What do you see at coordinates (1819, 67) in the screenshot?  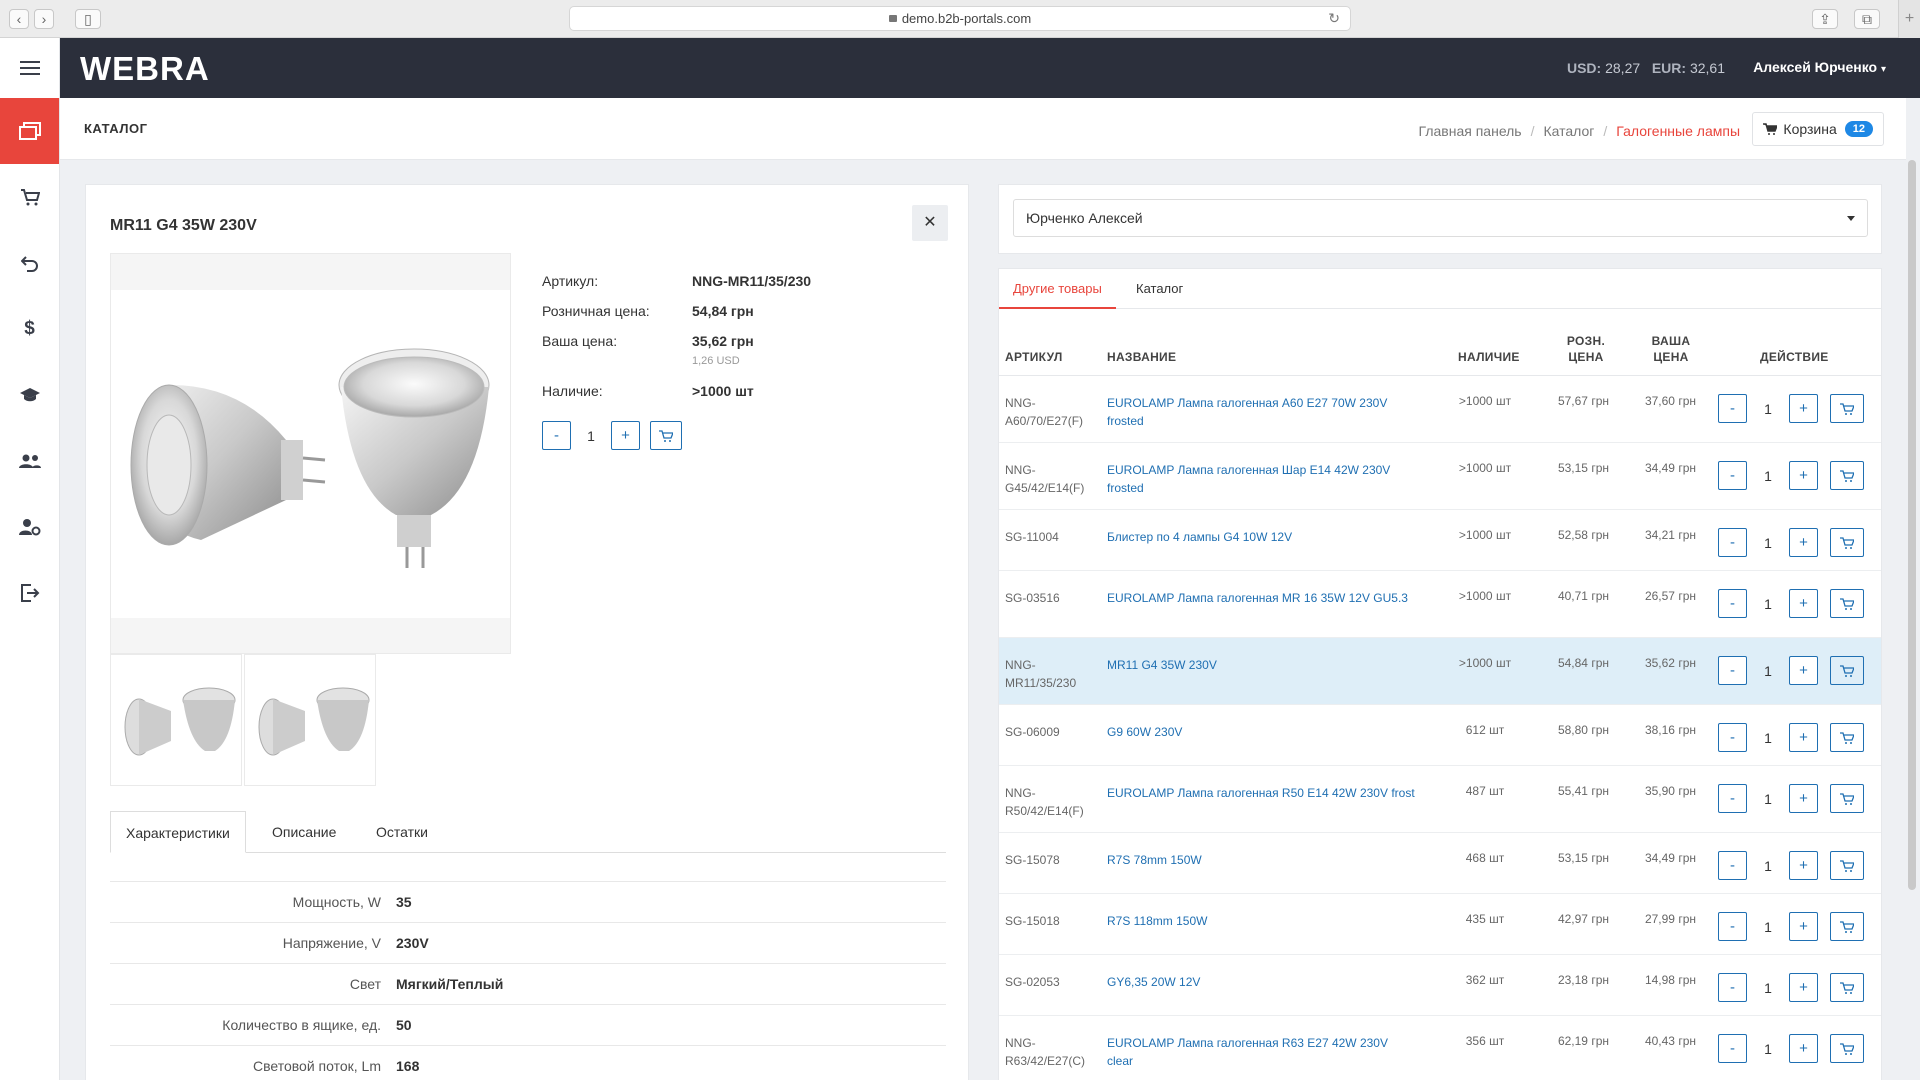 I see `user-menu: Алексей Юрченко ▾` at bounding box center [1819, 67].